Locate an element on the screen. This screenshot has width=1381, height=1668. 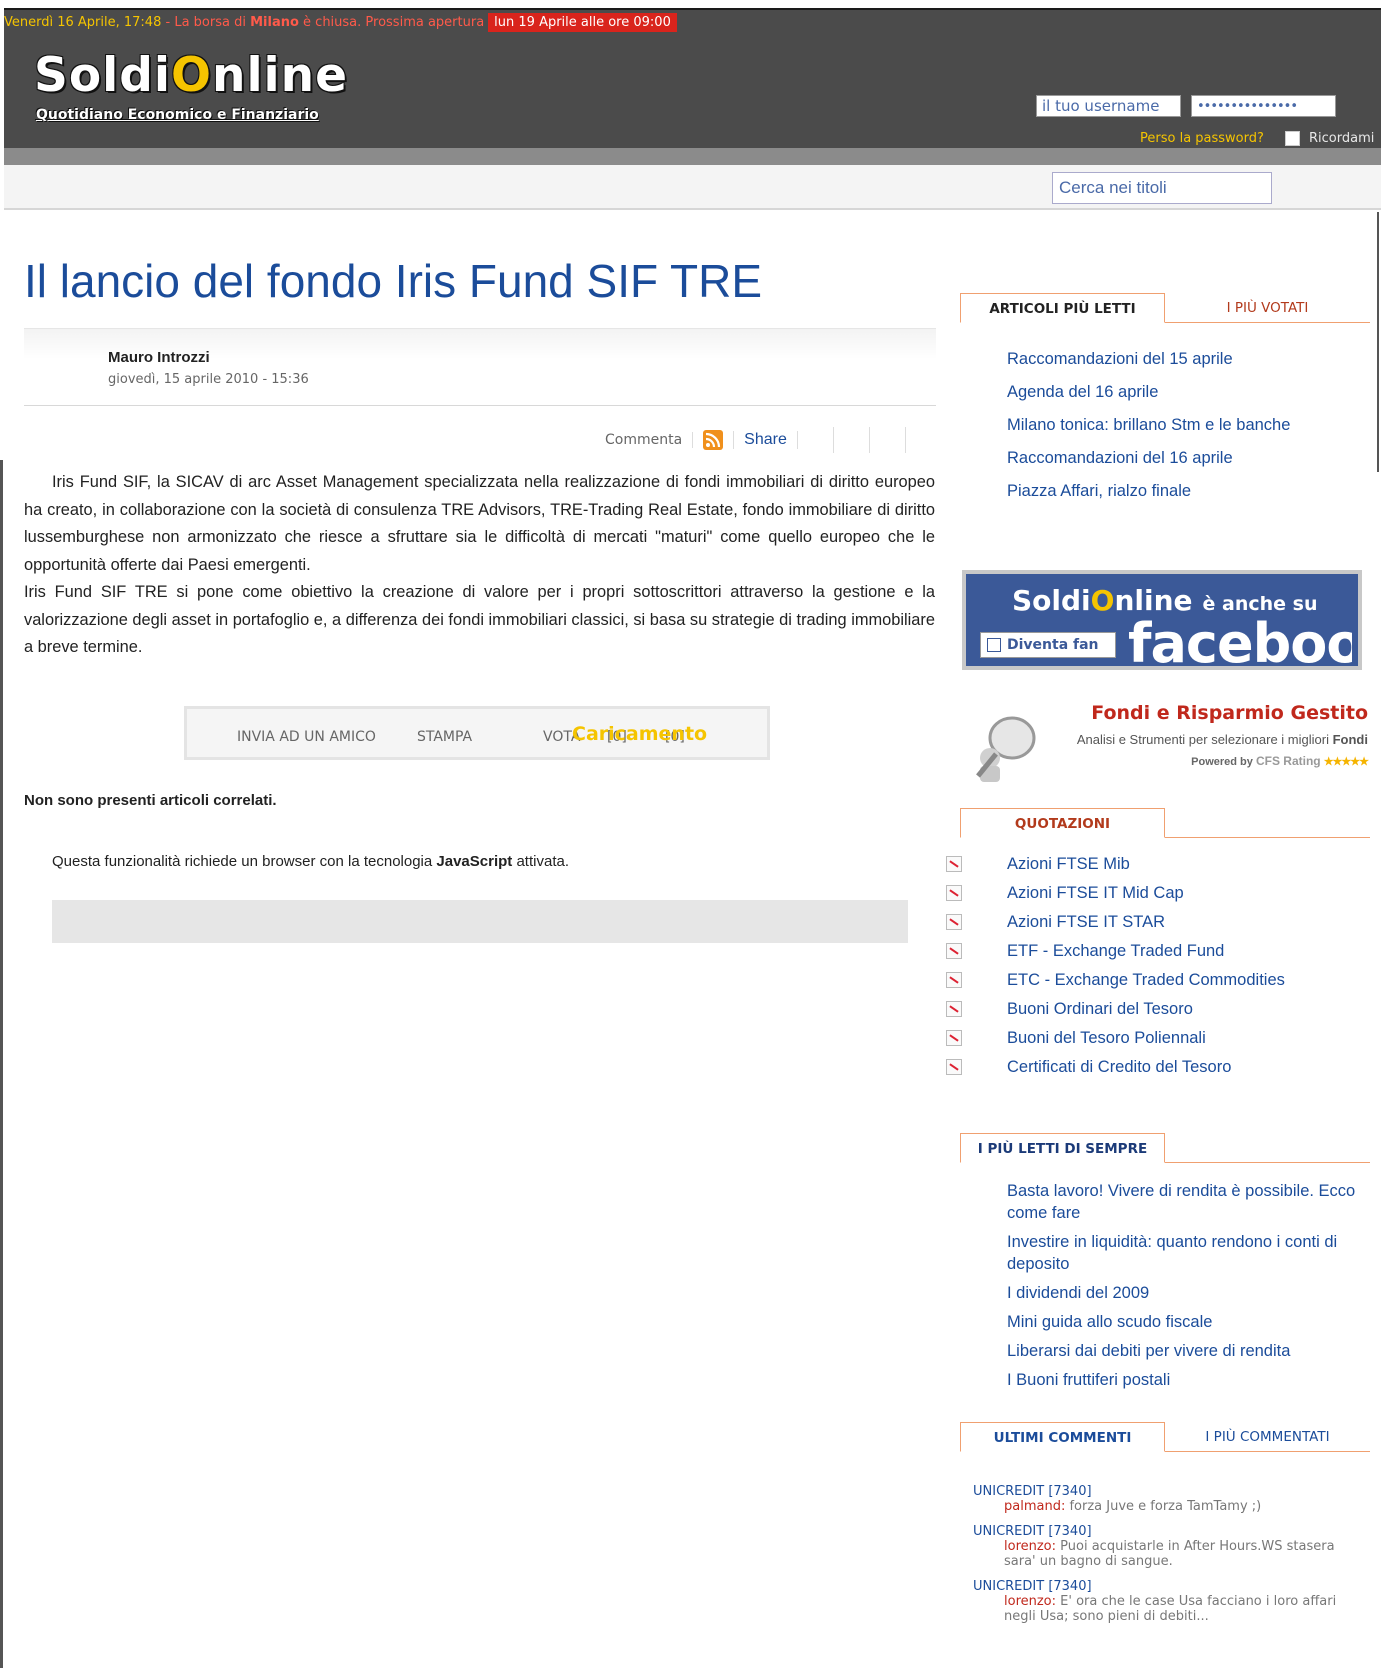
tab-most-read: ARTICOLI PIÙ LETTI is located at coordinates (1062, 308).